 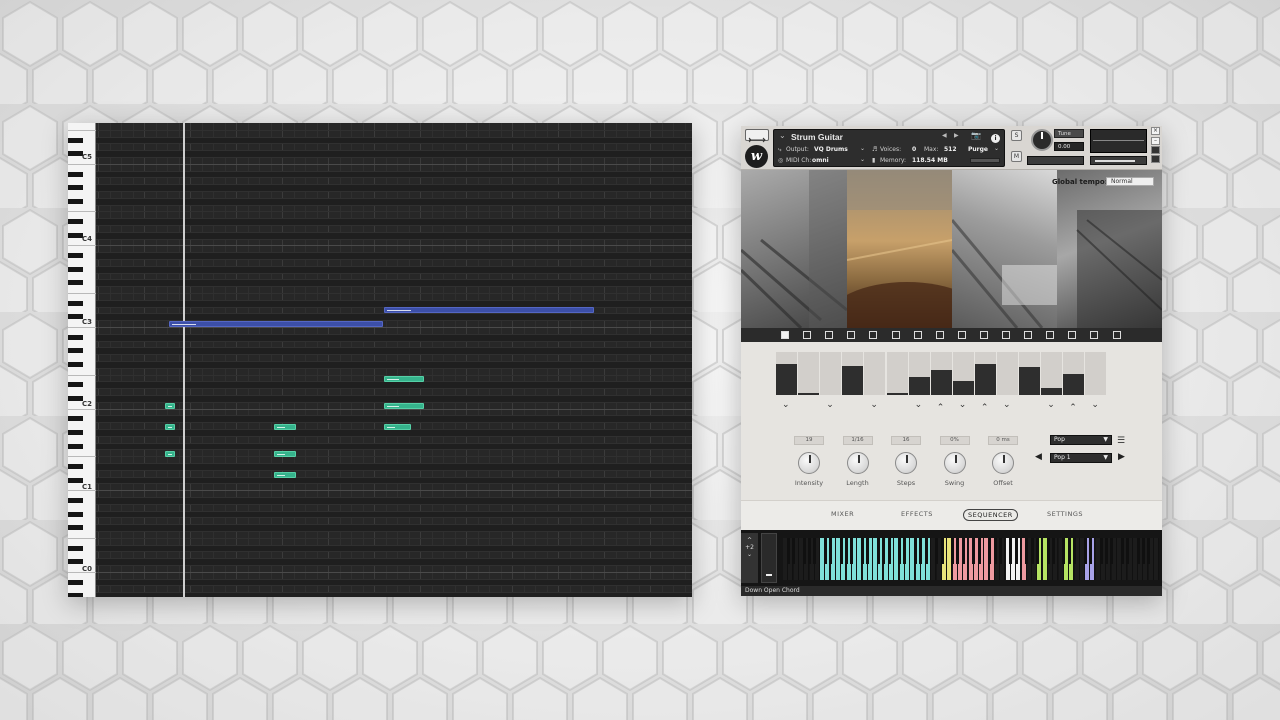 What do you see at coordinates (831, 149) in the screenshot?
I see `output-value: VQ Drums` at bounding box center [831, 149].